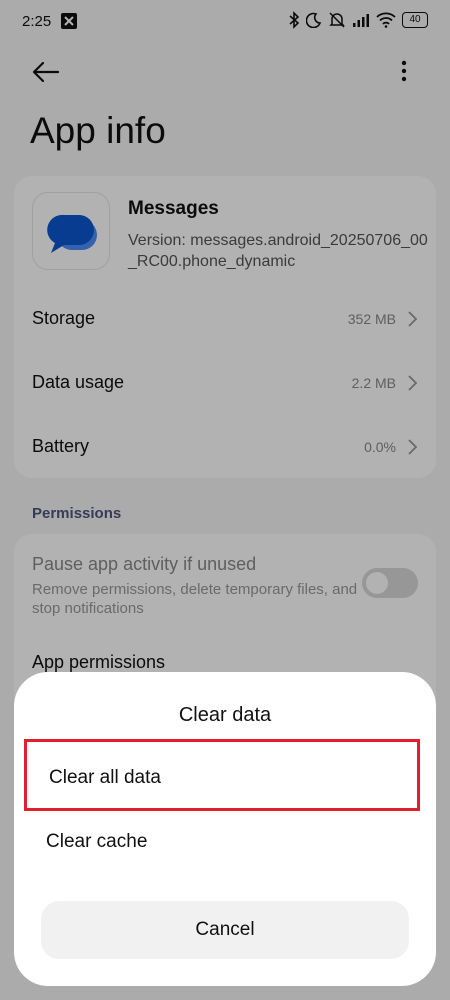 Image resolution: width=450 pixels, height=1000 pixels. I want to click on clear-cache-option: Clear cache, so click(222, 842).